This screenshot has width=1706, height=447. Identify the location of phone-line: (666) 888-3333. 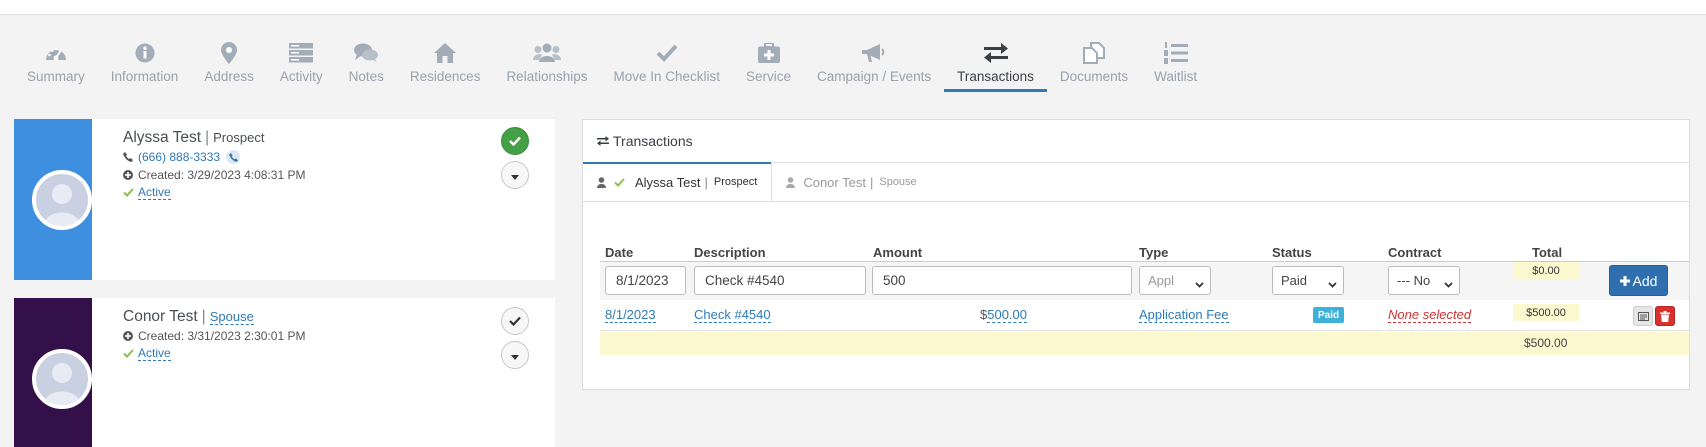
(182, 157).